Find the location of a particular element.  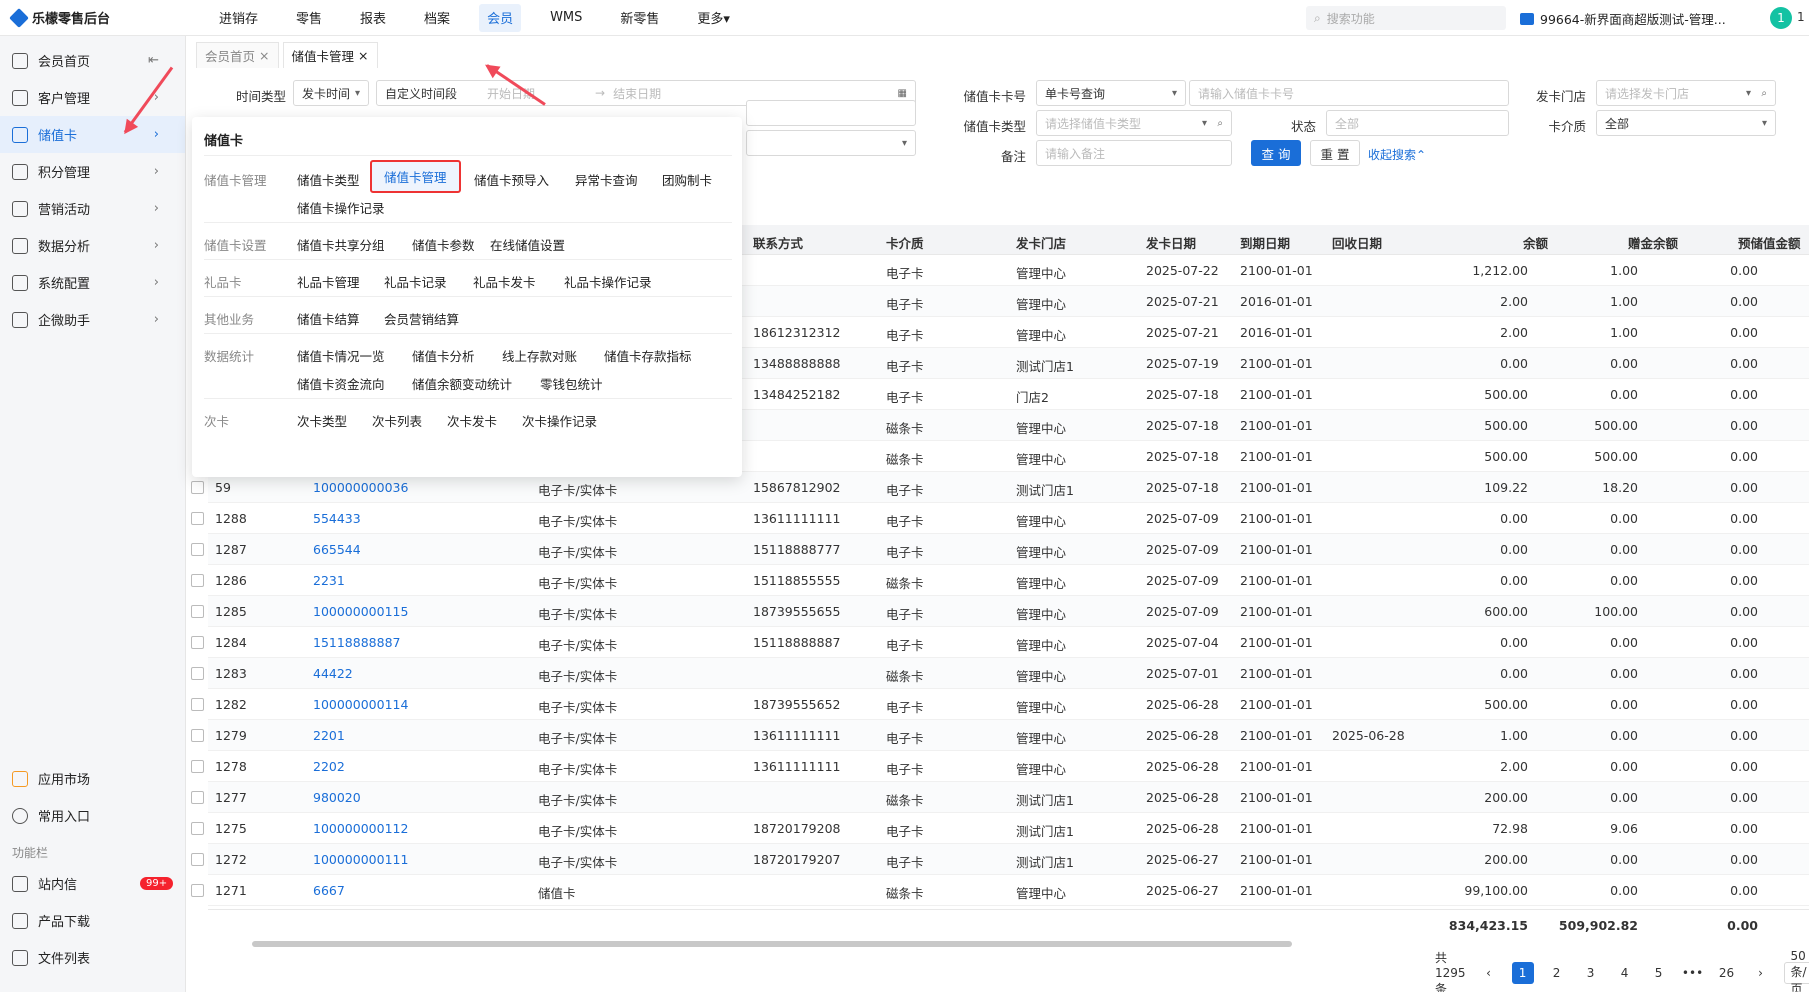

cell-card-number: 980020 is located at coordinates (337, 797).